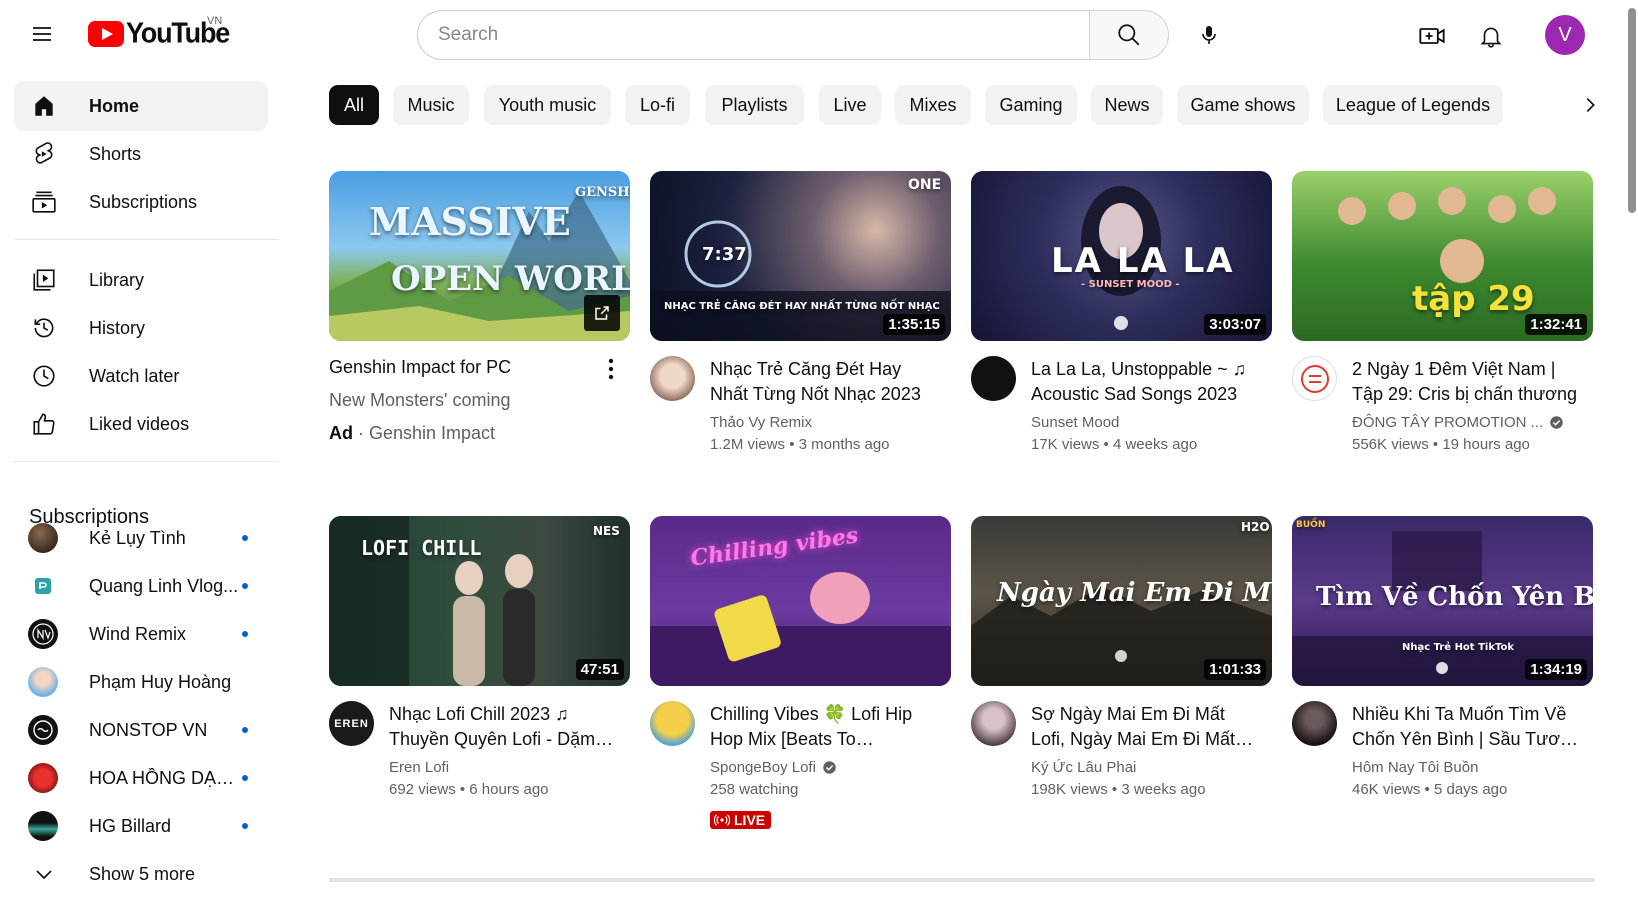  What do you see at coordinates (341, 433) in the screenshot?
I see `ad-label: Ad` at bounding box center [341, 433].